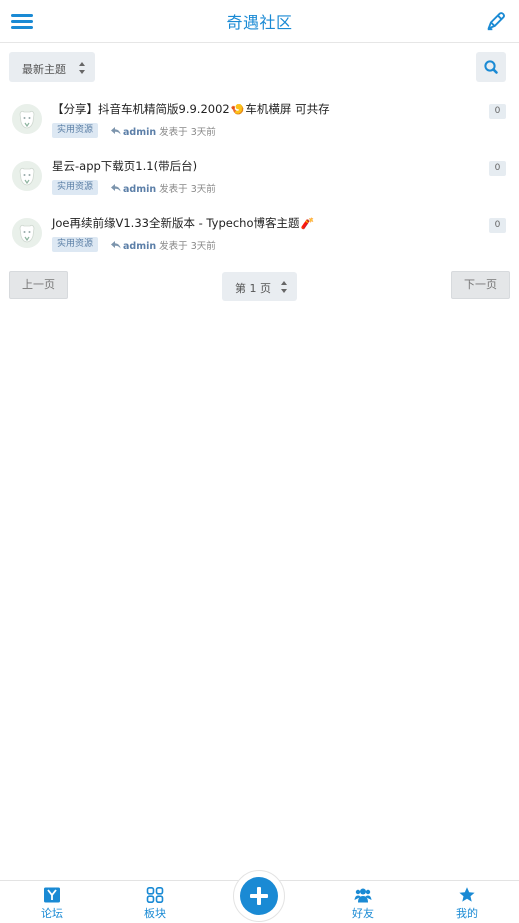 The height and width of the screenshot is (923, 519). I want to click on page-title: 奇遇社区, so click(259, 22).